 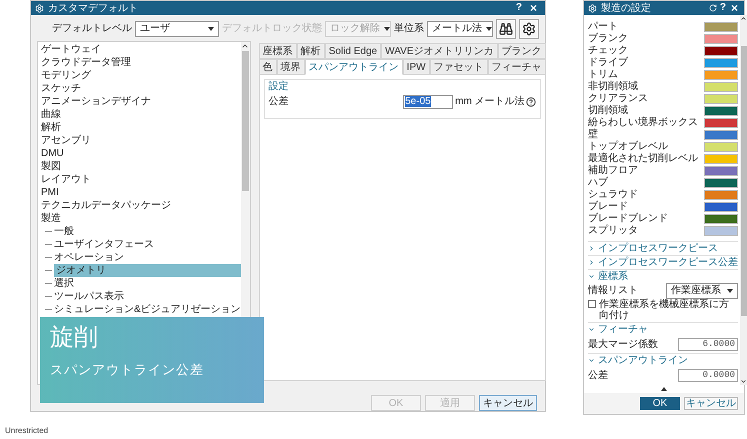 What do you see at coordinates (660, 403) in the screenshot?
I see `dialog-button: OK` at bounding box center [660, 403].